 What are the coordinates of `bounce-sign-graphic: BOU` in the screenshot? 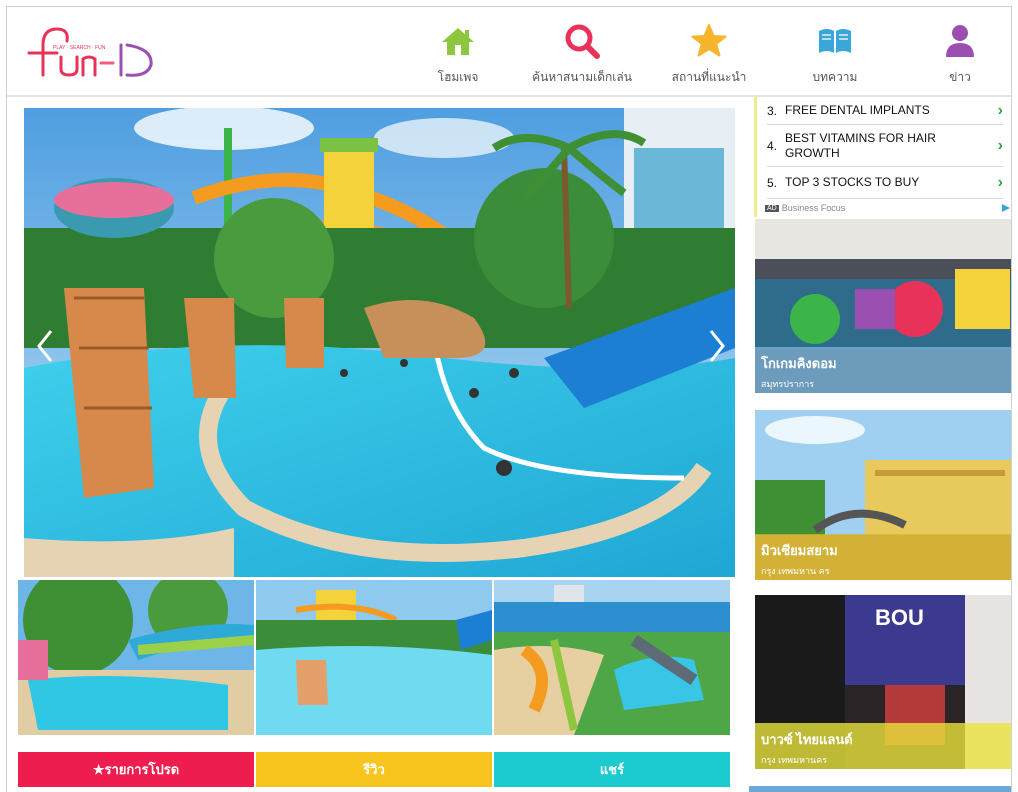 It's located at (899, 617).